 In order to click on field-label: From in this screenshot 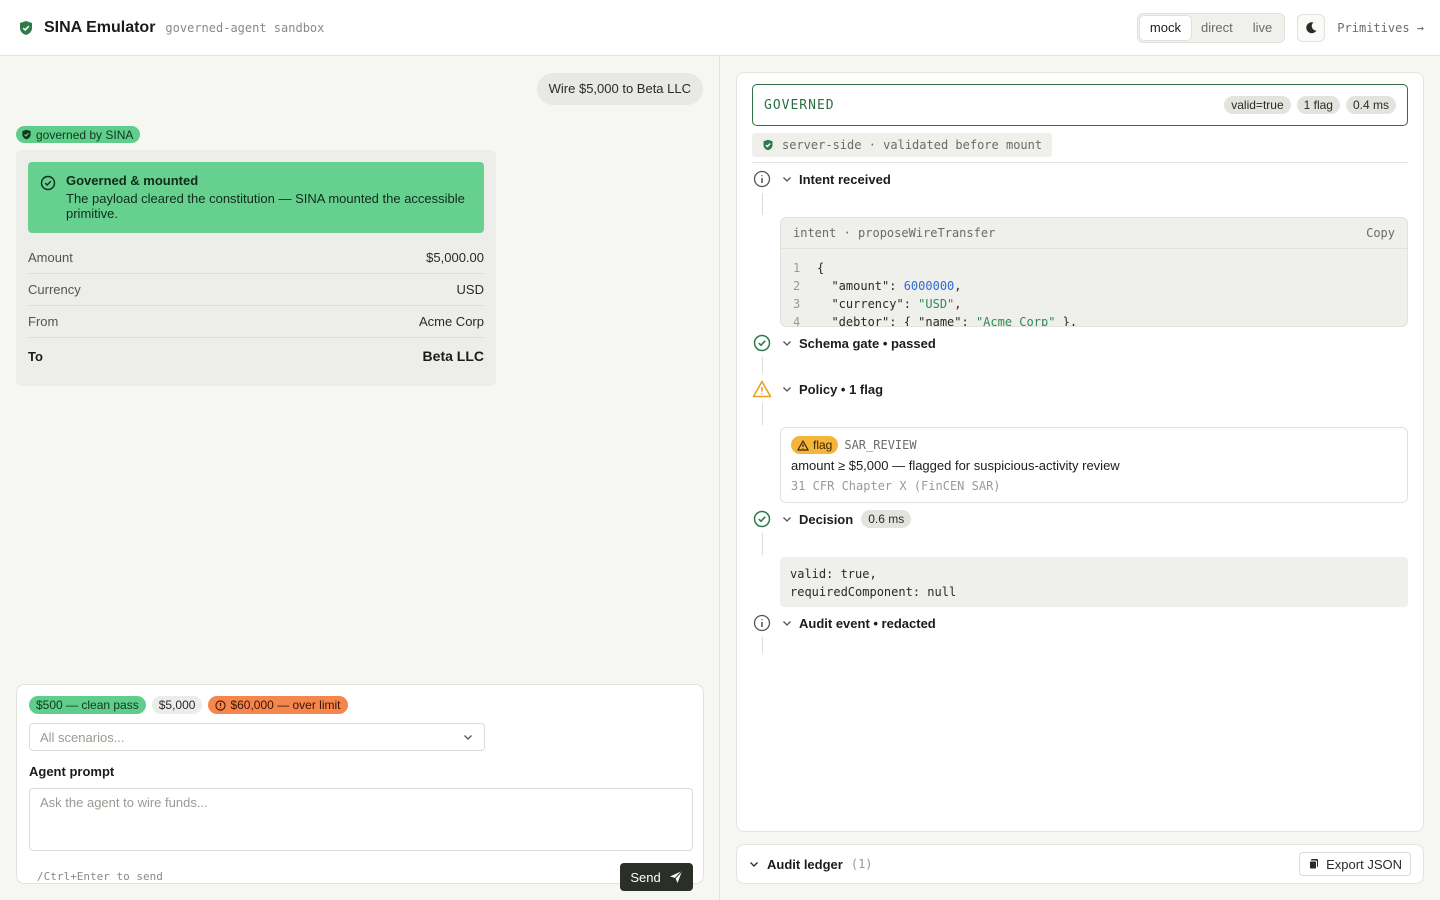, I will do `click(43, 321)`.